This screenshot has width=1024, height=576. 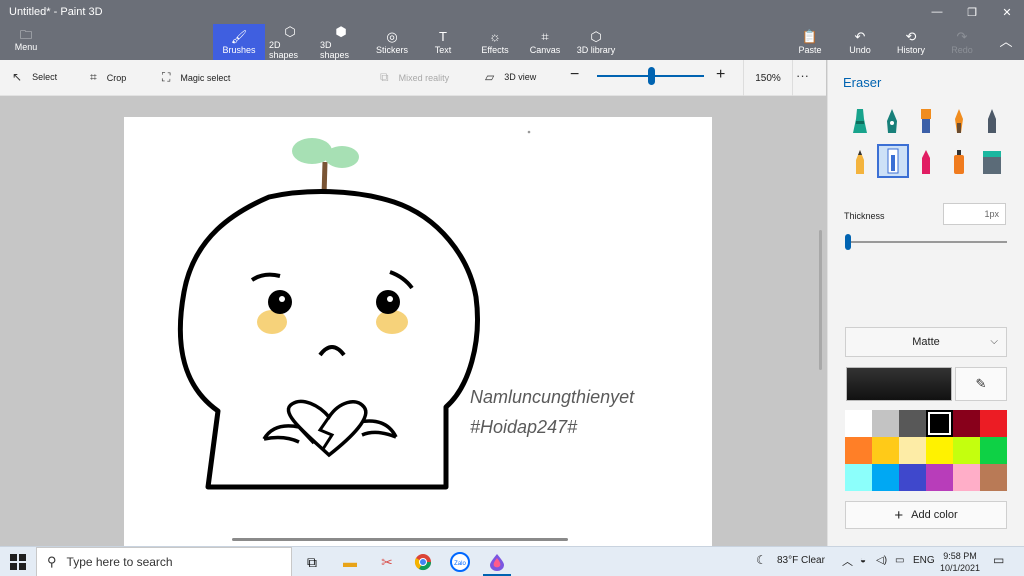 What do you see at coordinates (392, 42) in the screenshot?
I see `tool-stickers: ◎ Stickers` at bounding box center [392, 42].